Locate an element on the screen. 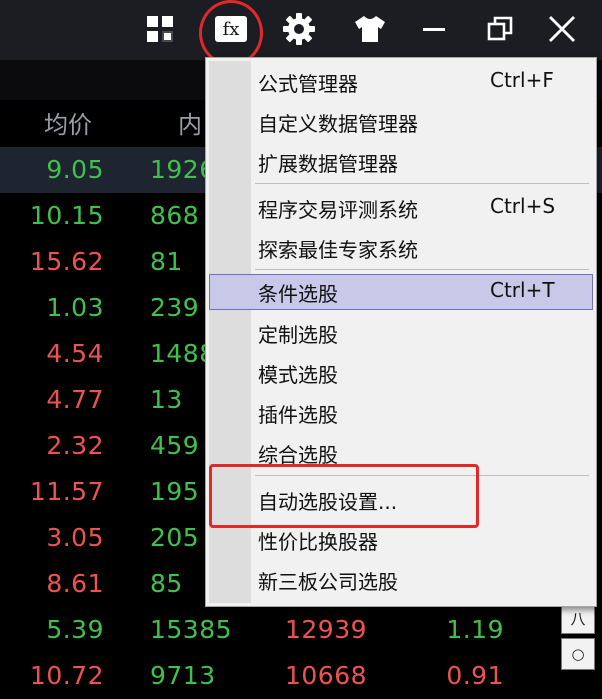  cell-avg: 4.54 is located at coordinates (75, 353).